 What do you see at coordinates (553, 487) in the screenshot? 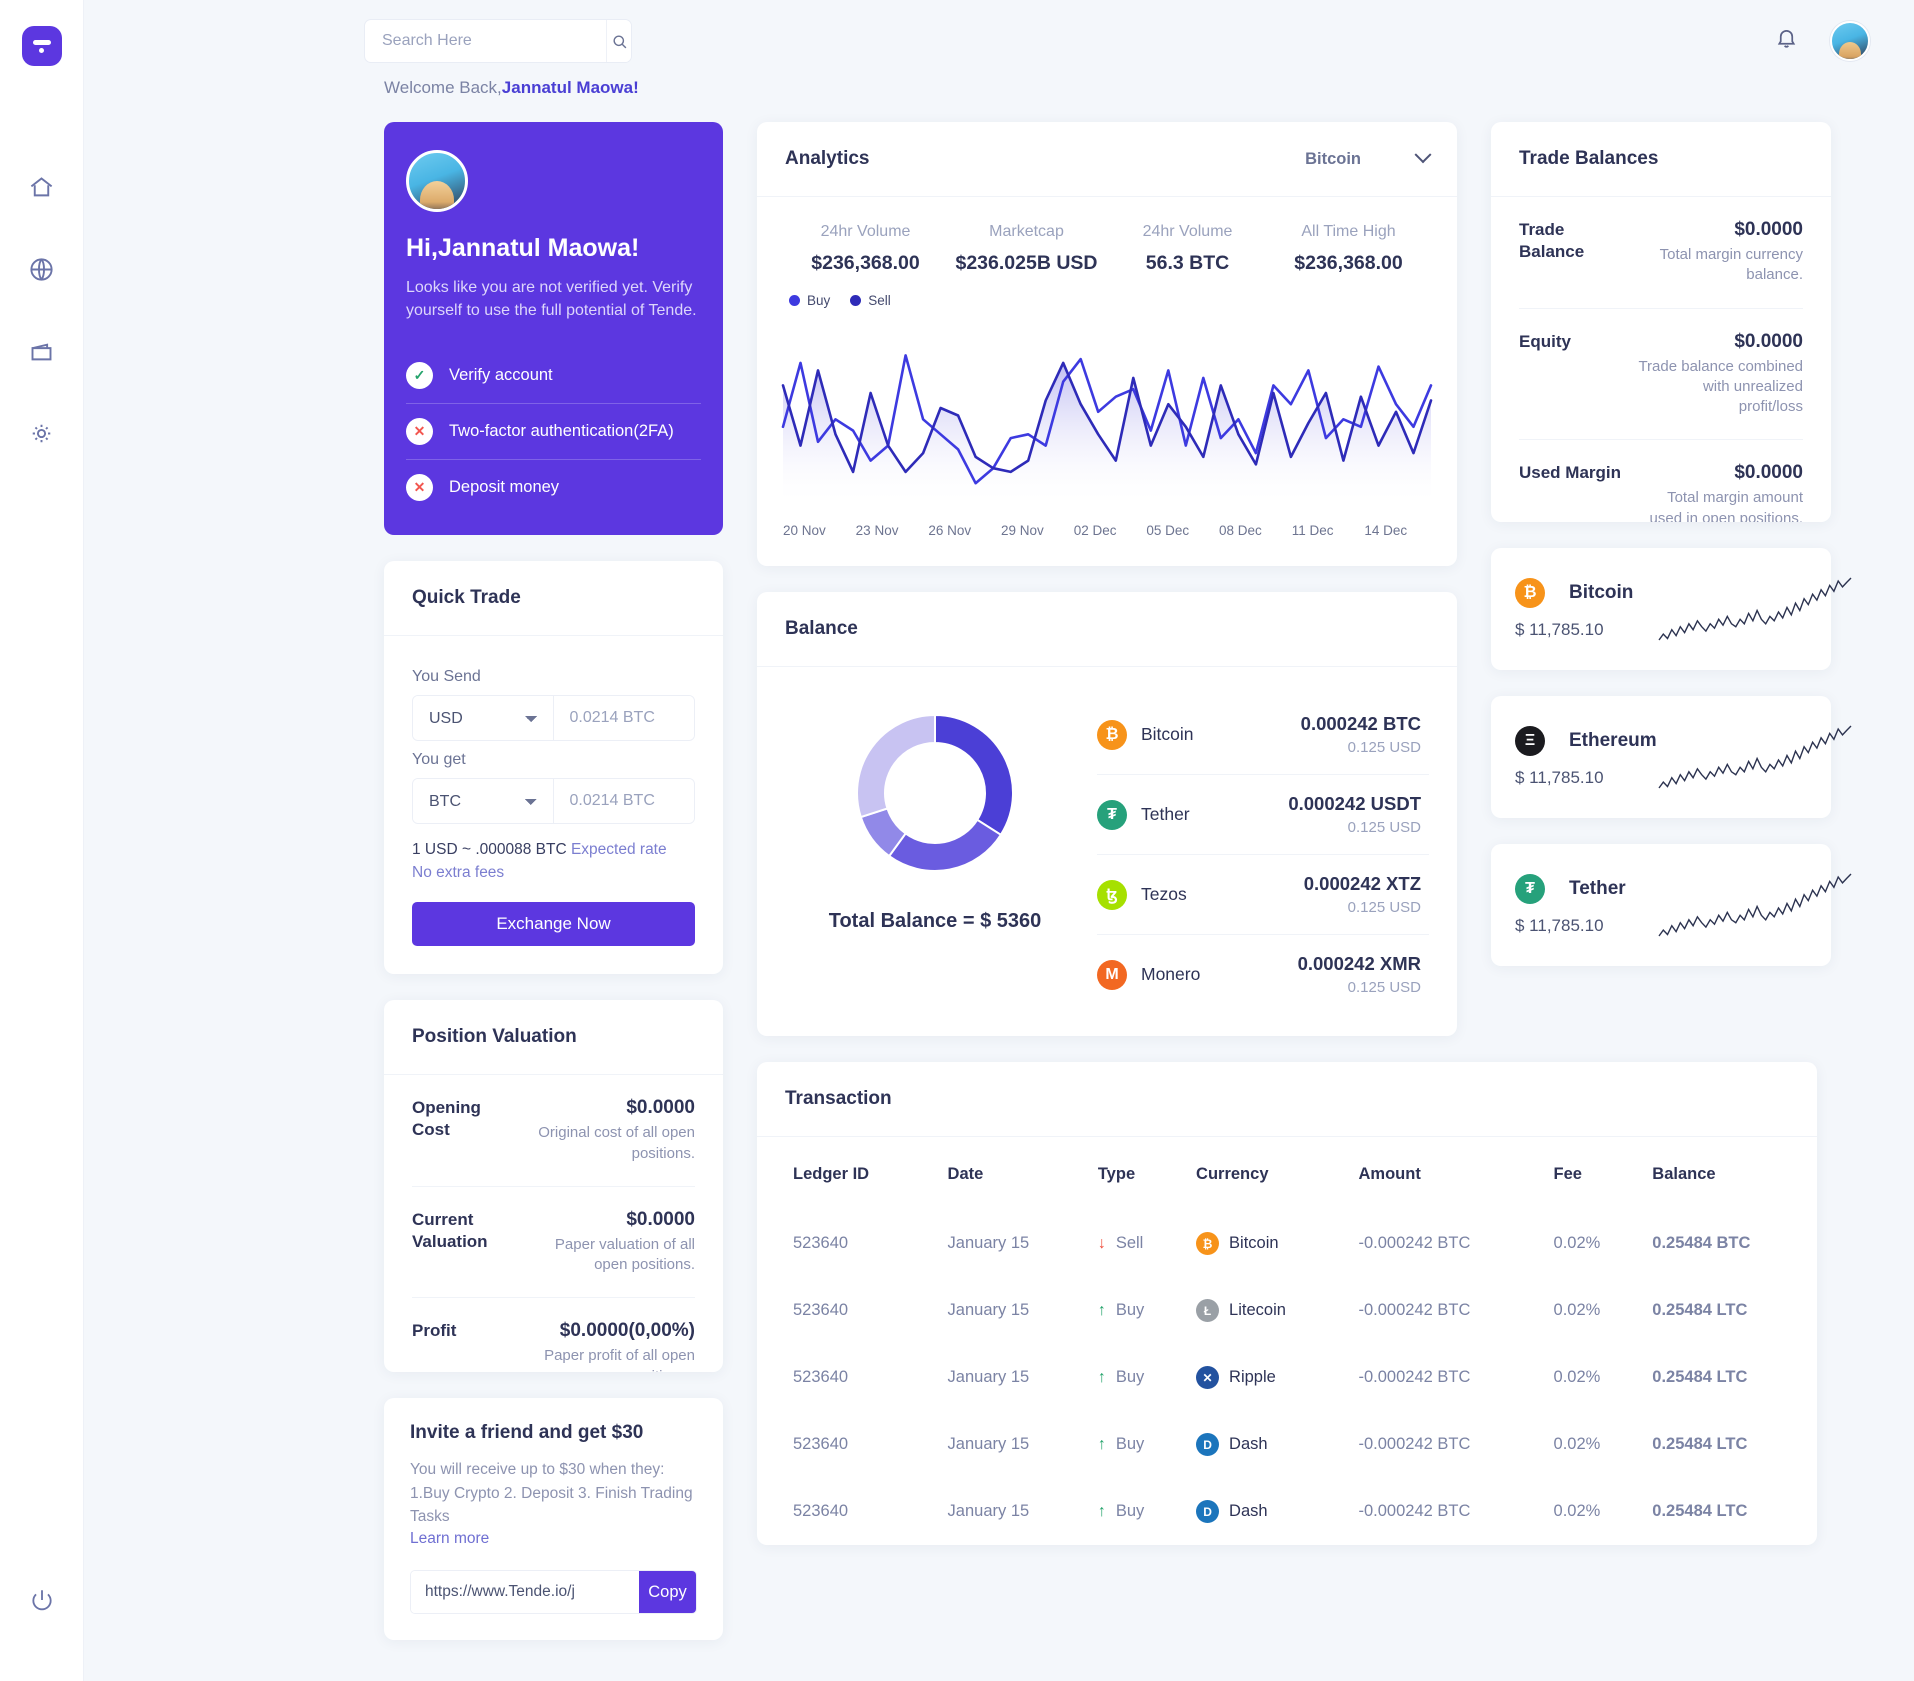
I see `checklist-item-deposit: ✕ Deposit money` at bounding box center [553, 487].